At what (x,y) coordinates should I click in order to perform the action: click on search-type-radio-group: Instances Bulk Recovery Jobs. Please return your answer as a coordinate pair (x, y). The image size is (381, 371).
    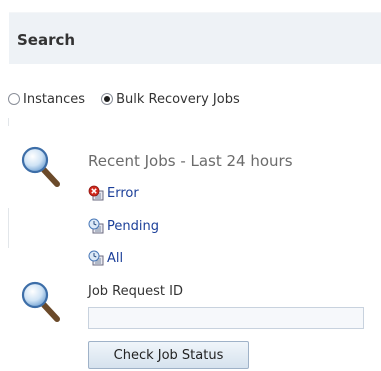
    Looking at the image, I should click on (132, 99).